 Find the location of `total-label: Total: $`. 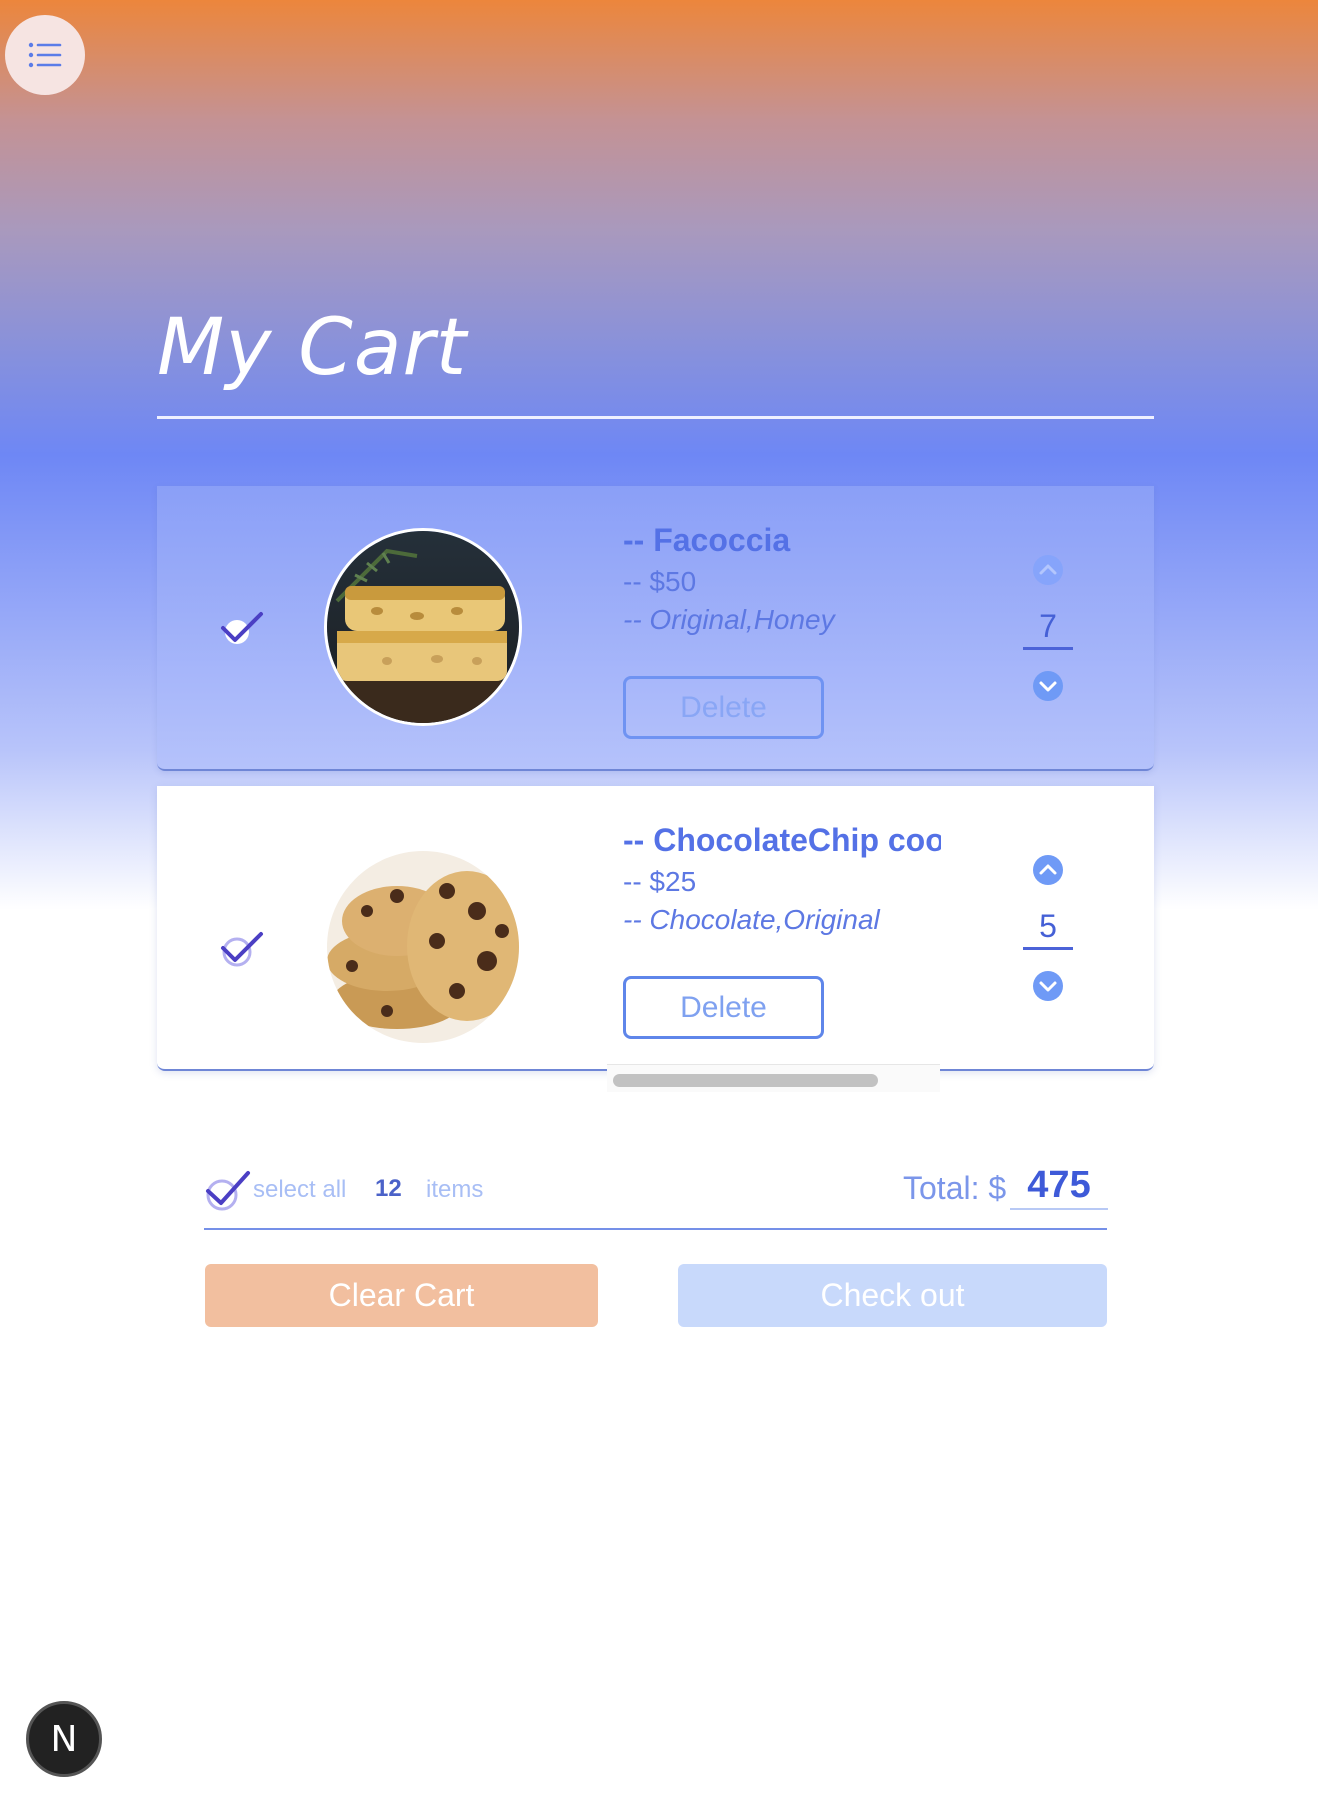

total-label: Total: $ is located at coordinates (955, 1188).